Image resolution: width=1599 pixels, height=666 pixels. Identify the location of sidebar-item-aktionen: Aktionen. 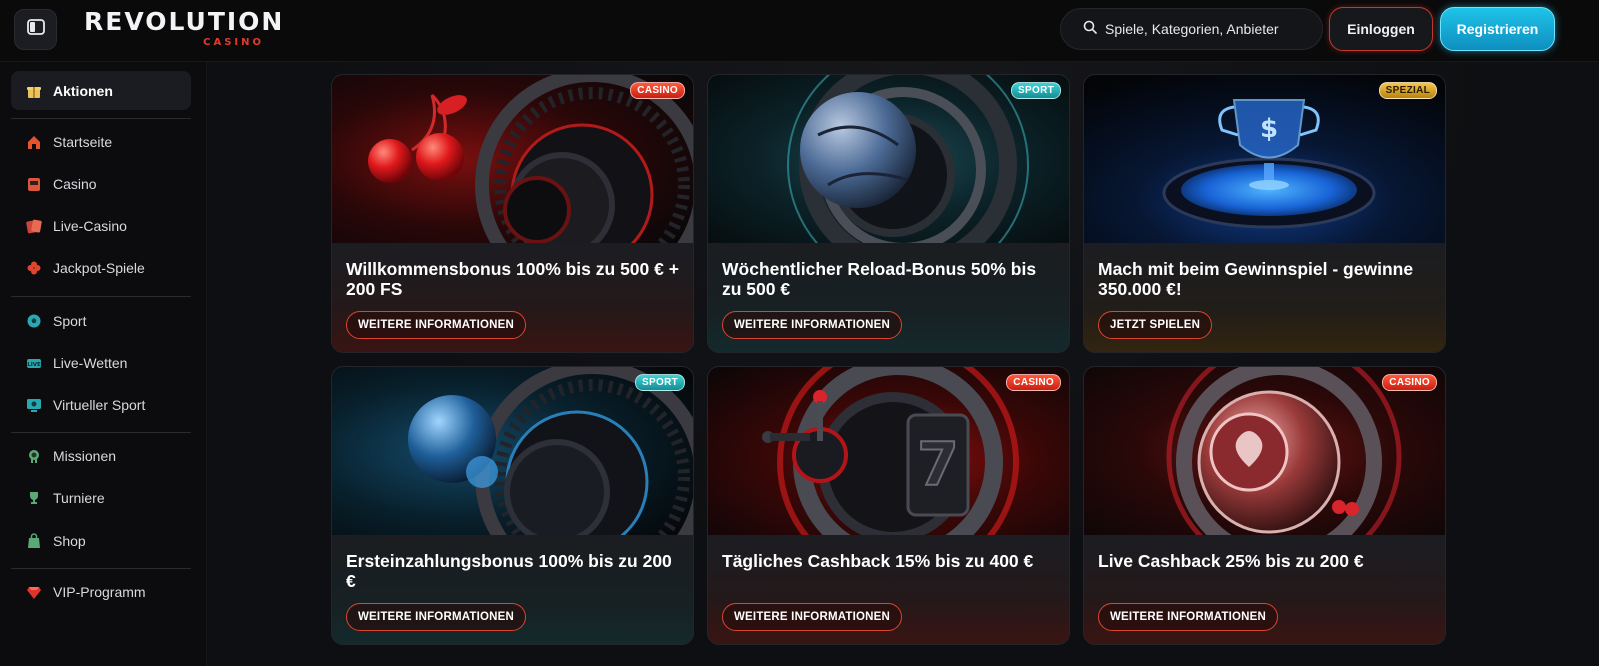
(101, 90).